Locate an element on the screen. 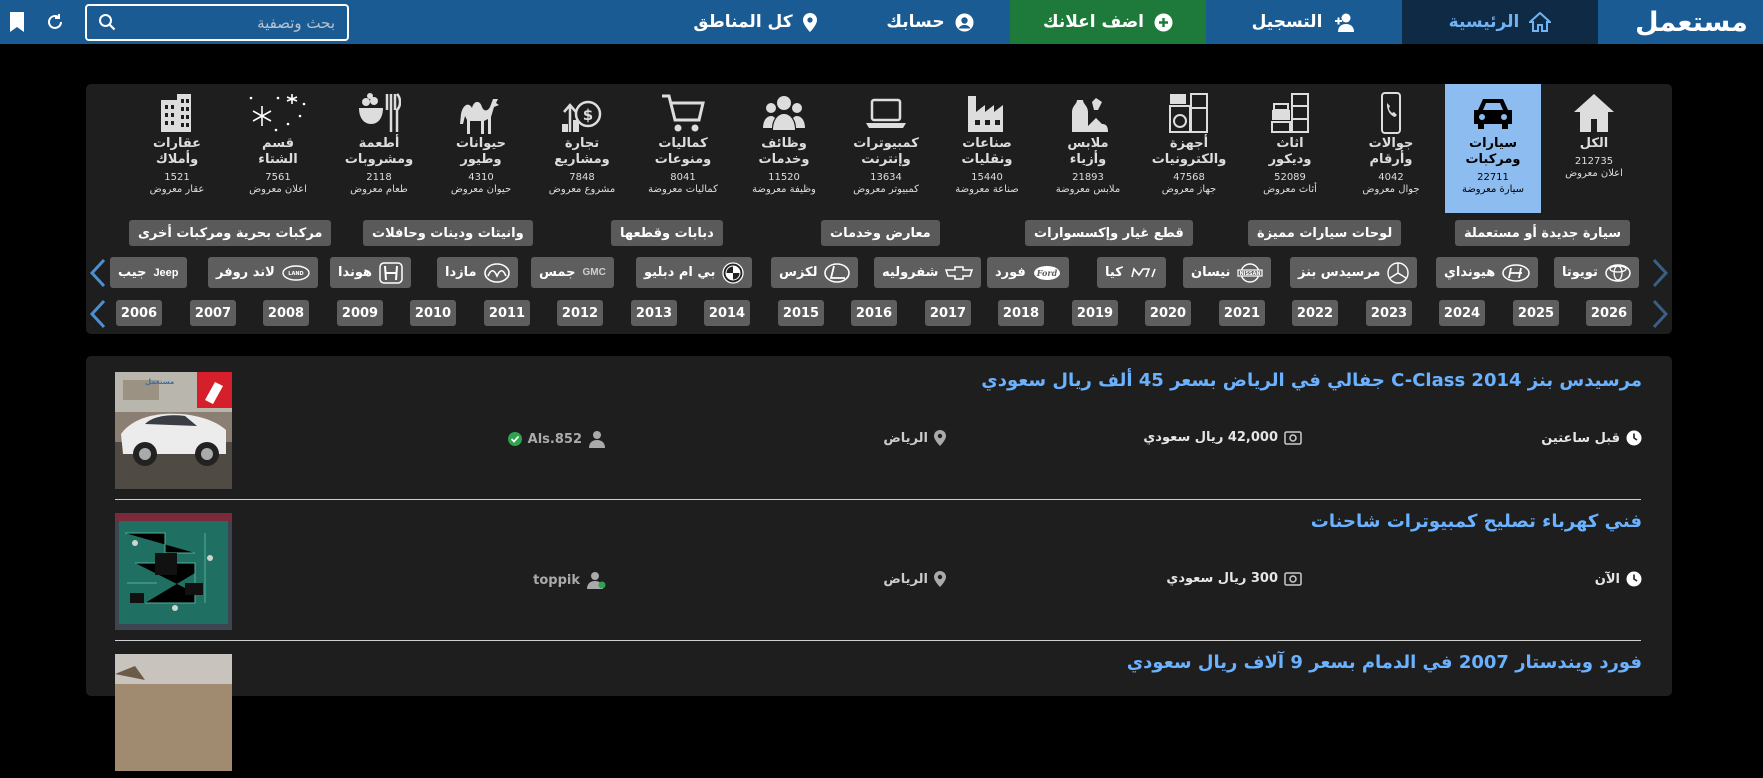  brand-jeep: Jeep جيب is located at coordinates (148, 272).